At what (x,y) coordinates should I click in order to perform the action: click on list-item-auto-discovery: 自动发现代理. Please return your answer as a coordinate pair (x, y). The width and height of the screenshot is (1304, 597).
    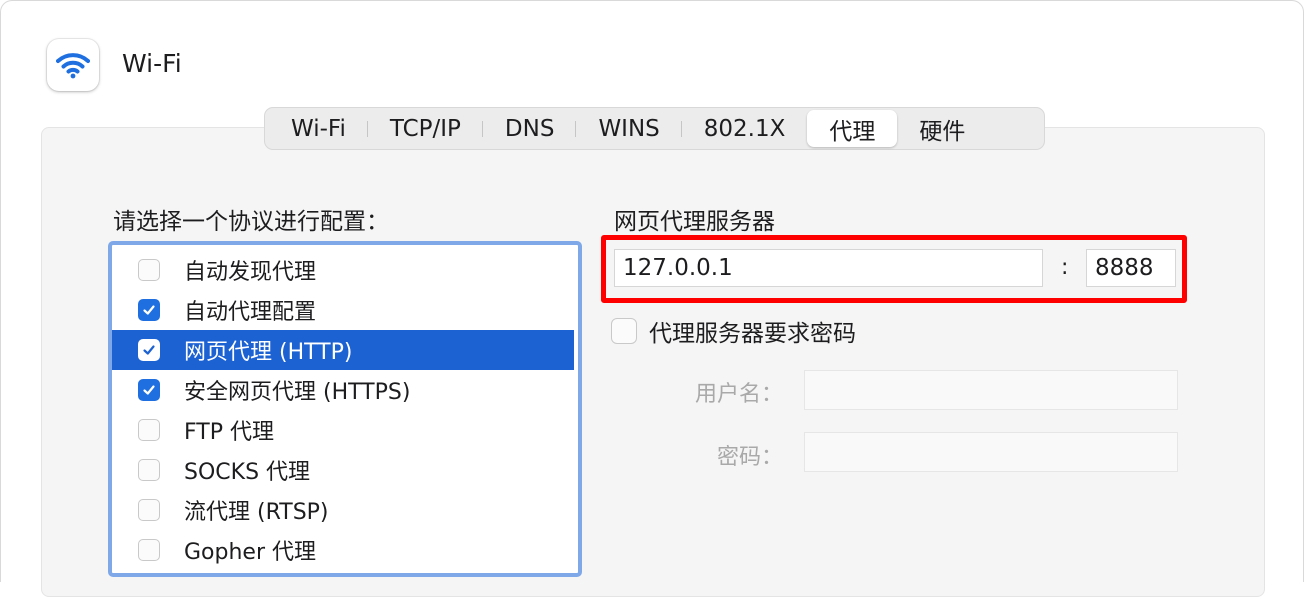
    Looking at the image, I should click on (343, 270).